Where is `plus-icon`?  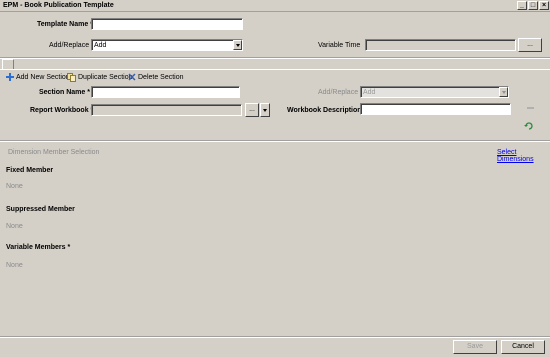
plus-icon is located at coordinates (10, 77).